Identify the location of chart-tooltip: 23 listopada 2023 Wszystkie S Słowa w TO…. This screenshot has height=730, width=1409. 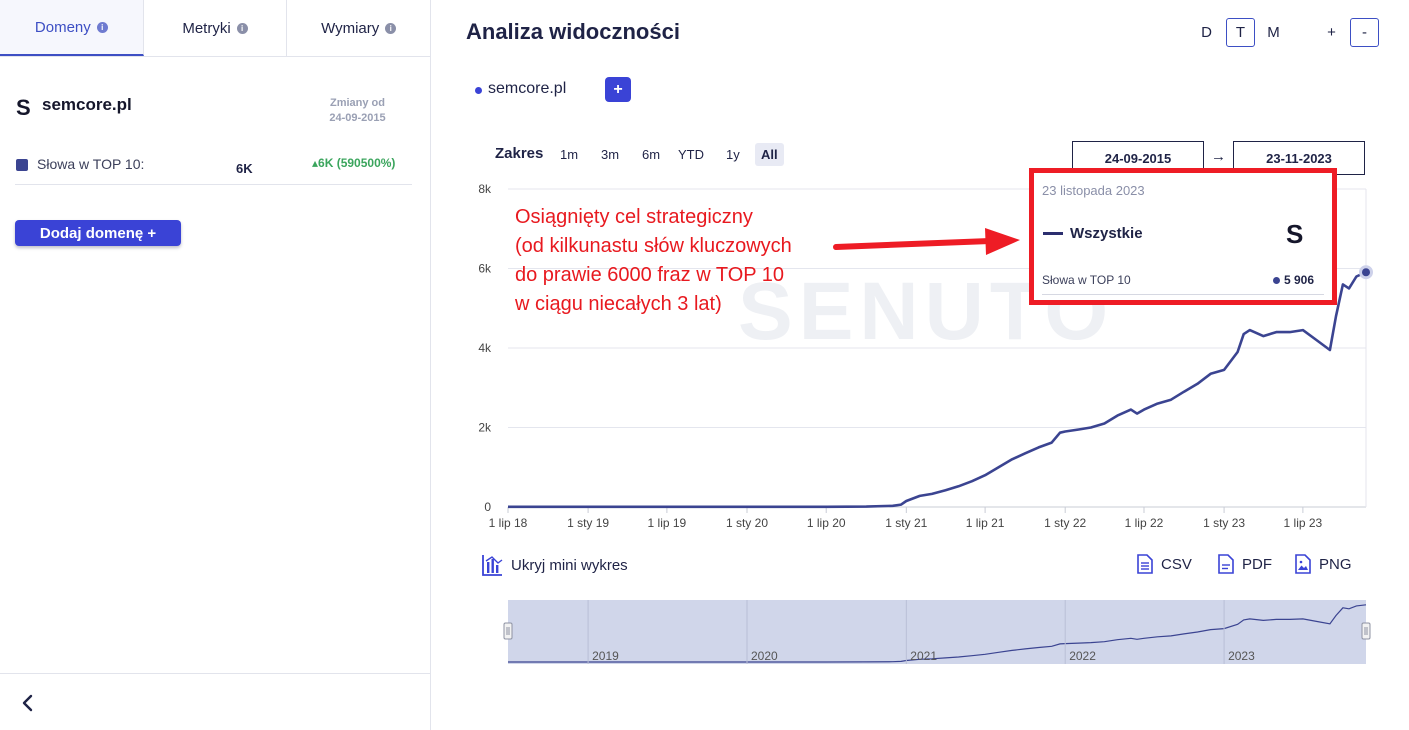
(1183, 236).